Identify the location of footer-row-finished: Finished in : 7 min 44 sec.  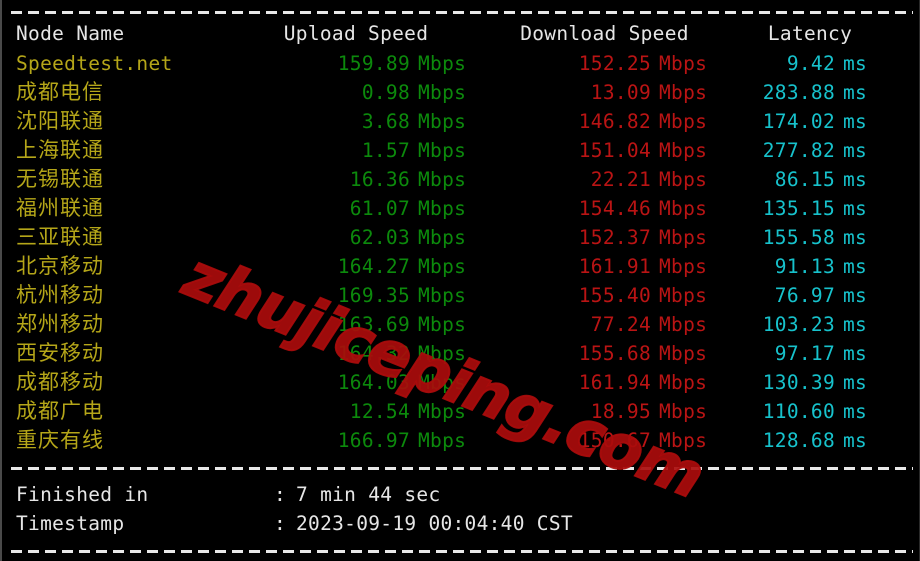
(460, 494).